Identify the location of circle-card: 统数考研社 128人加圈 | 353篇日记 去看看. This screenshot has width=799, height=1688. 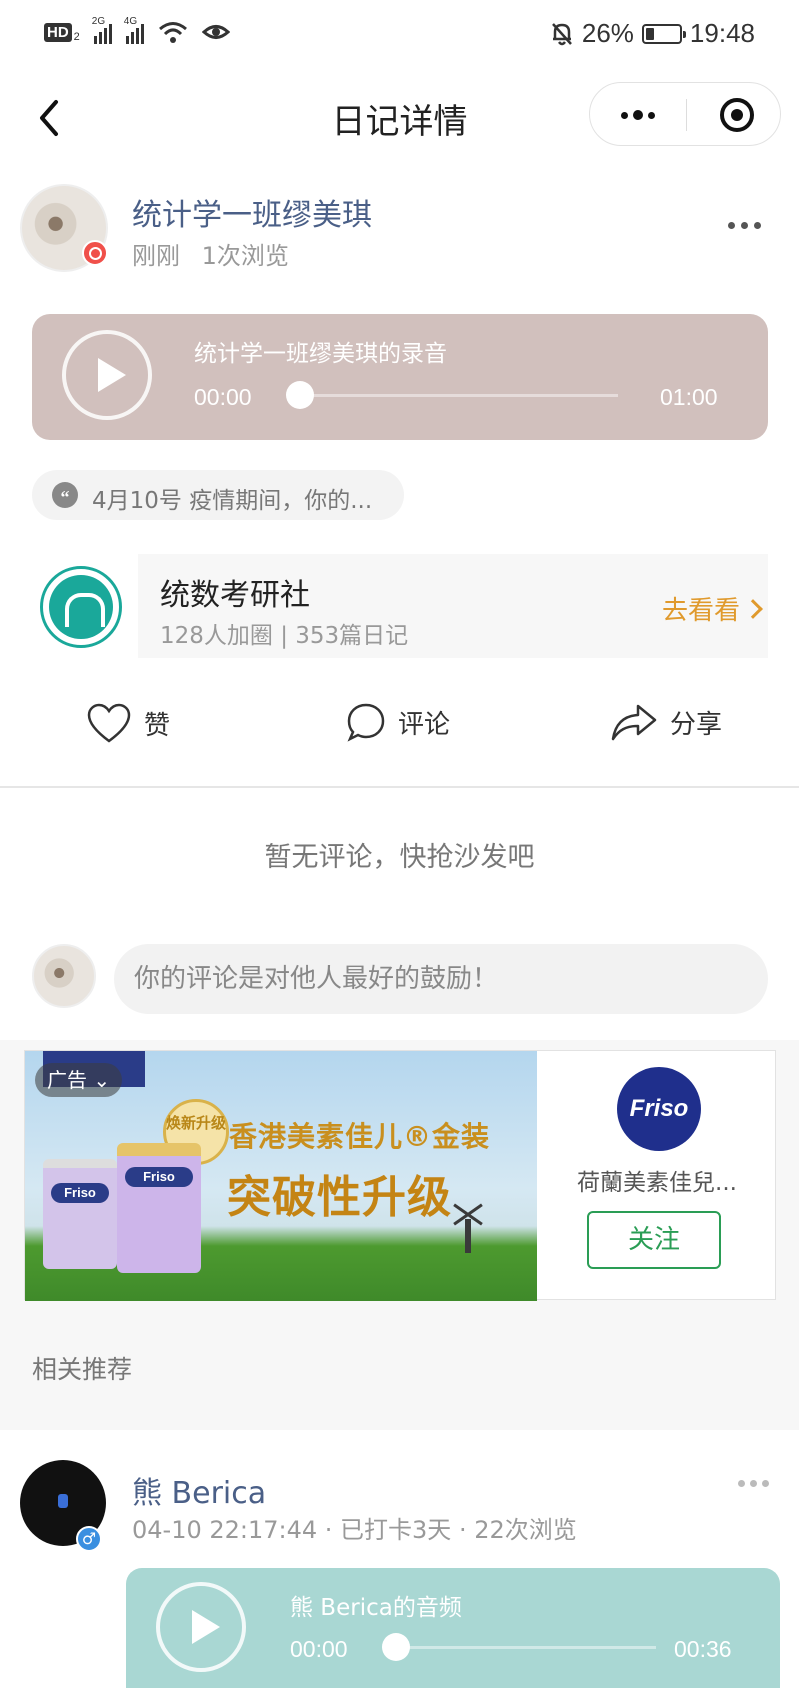
(400, 606).